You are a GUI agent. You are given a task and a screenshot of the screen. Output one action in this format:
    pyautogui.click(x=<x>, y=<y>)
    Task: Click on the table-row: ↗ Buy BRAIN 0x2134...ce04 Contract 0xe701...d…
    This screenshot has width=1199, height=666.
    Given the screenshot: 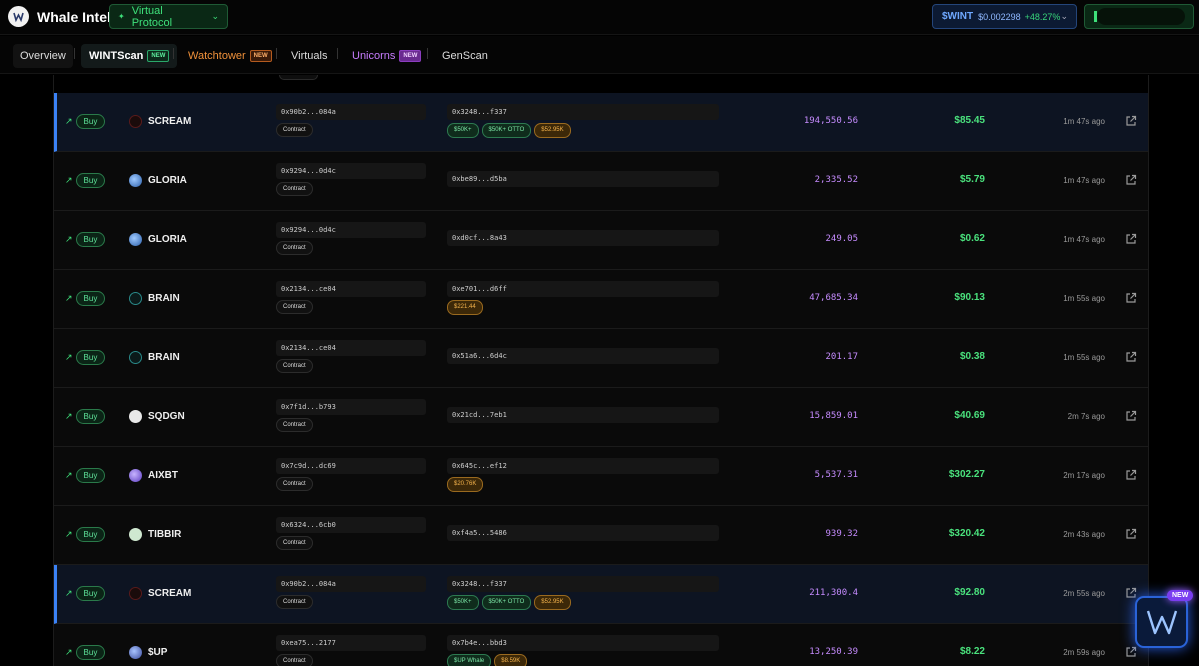 What is the action you would take?
    pyautogui.click(x=601, y=299)
    